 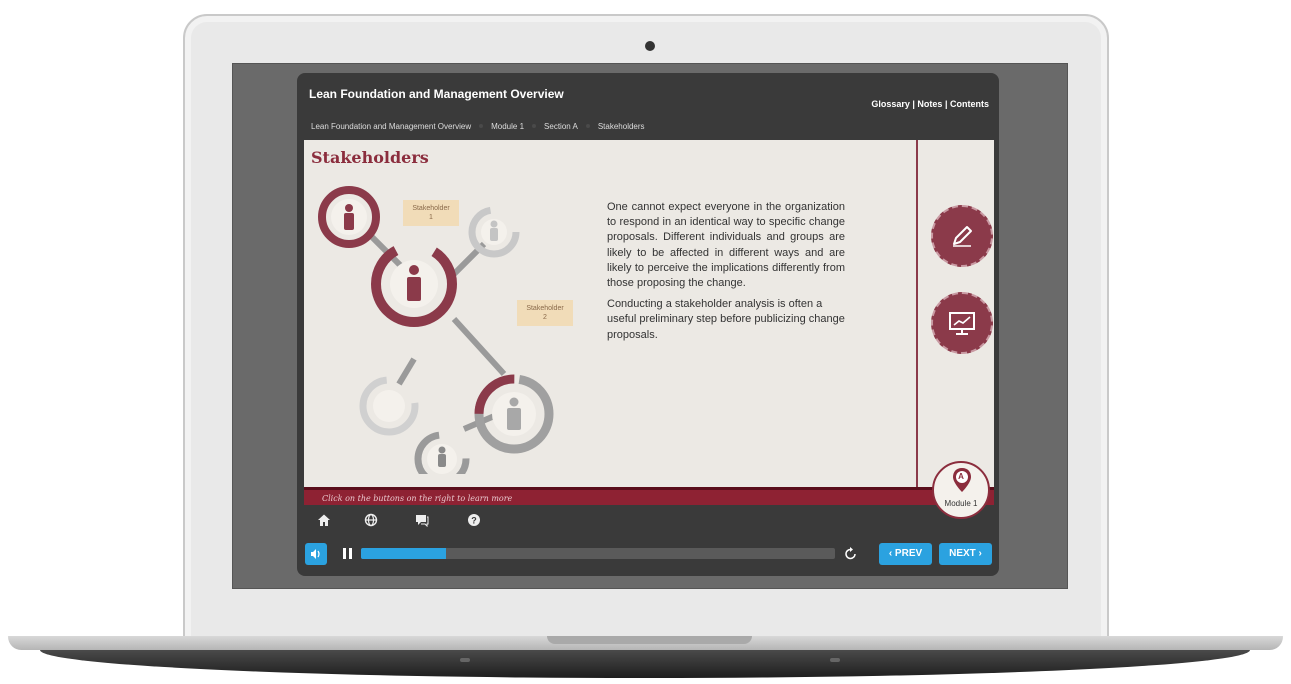 I want to click on course-title: Lean Foundation and Management Overview, so click(x=436, y=94).